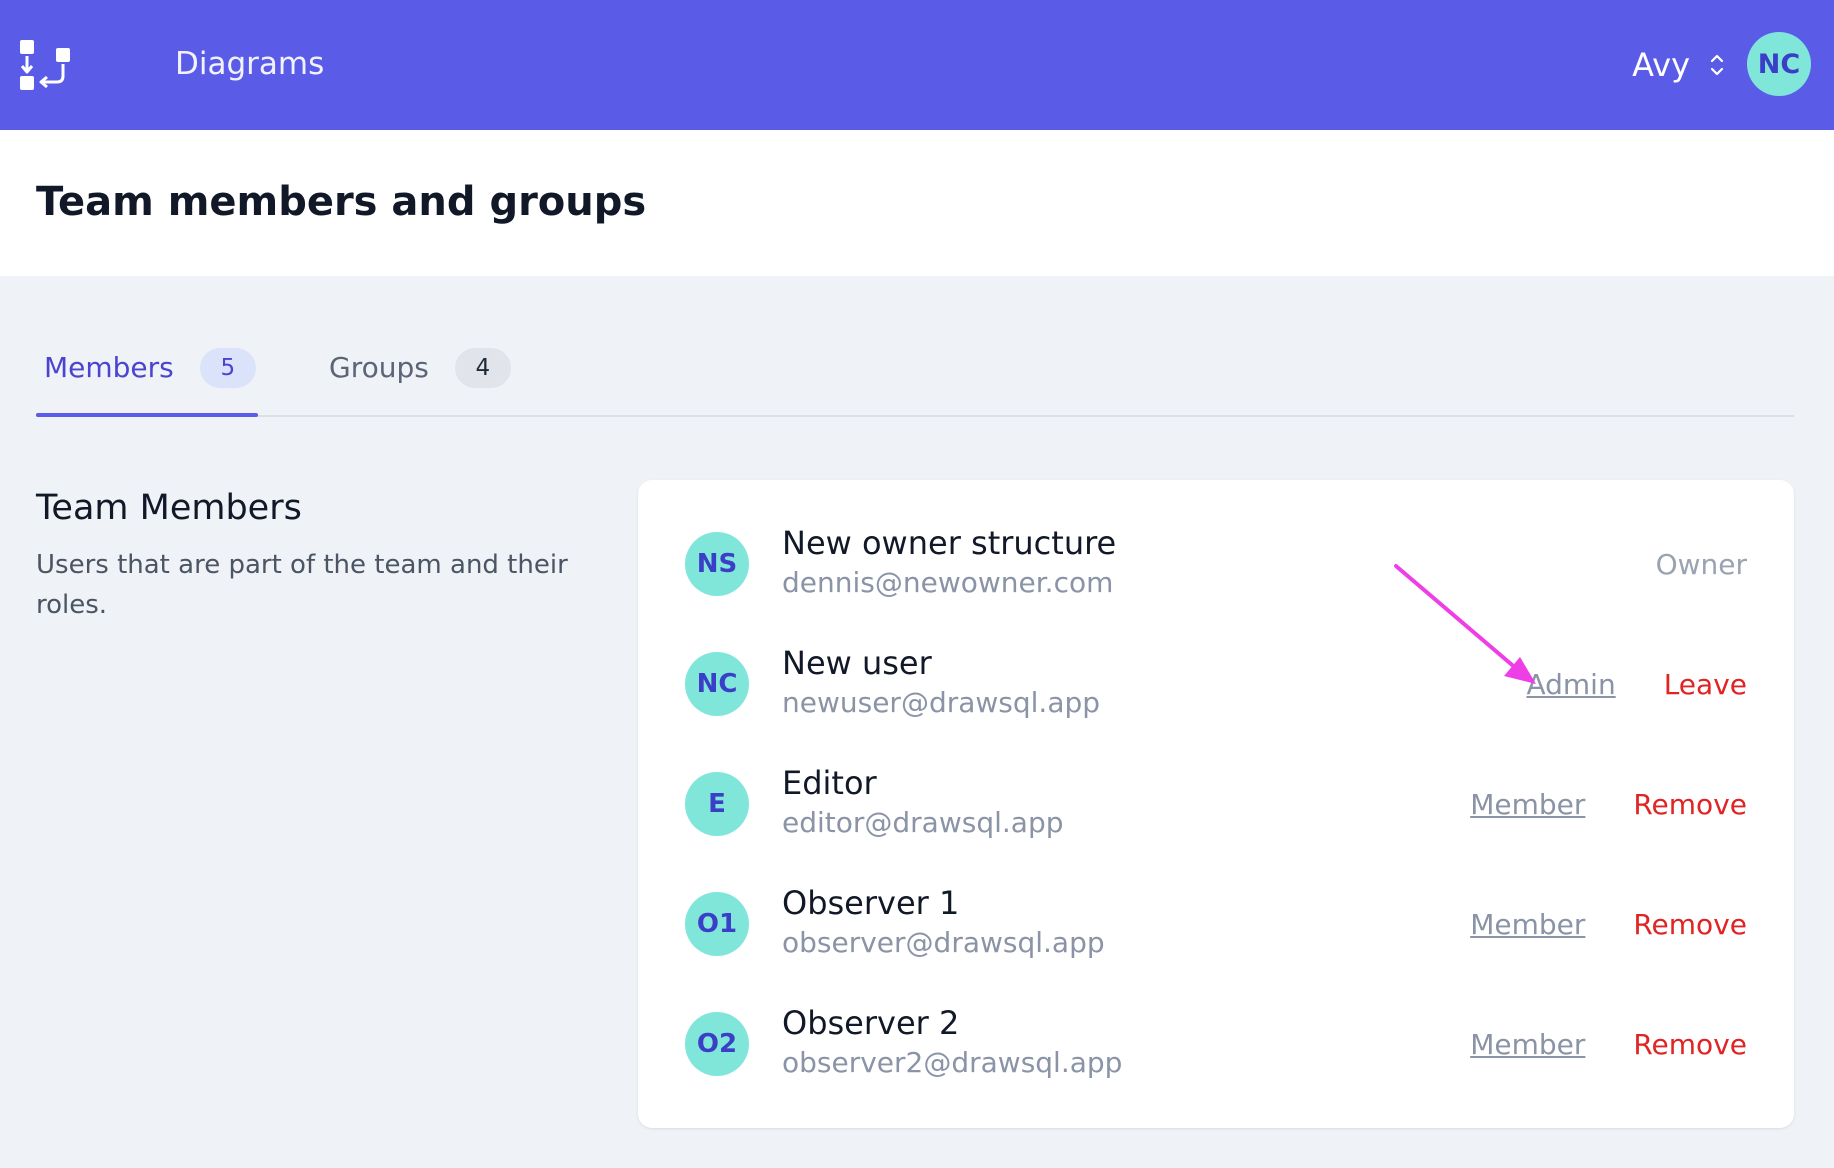 The image size is (1834, 1168). Describe the element at coordinates (923, 822) in the screenshot. I see `member-email: editor@drawsql.app` at that location.